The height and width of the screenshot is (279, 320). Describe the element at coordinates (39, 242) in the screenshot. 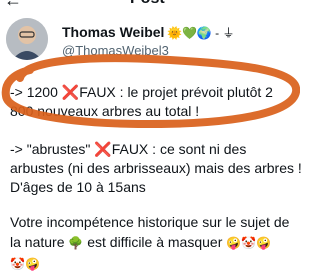

I see `post-text: la nature` at that location.